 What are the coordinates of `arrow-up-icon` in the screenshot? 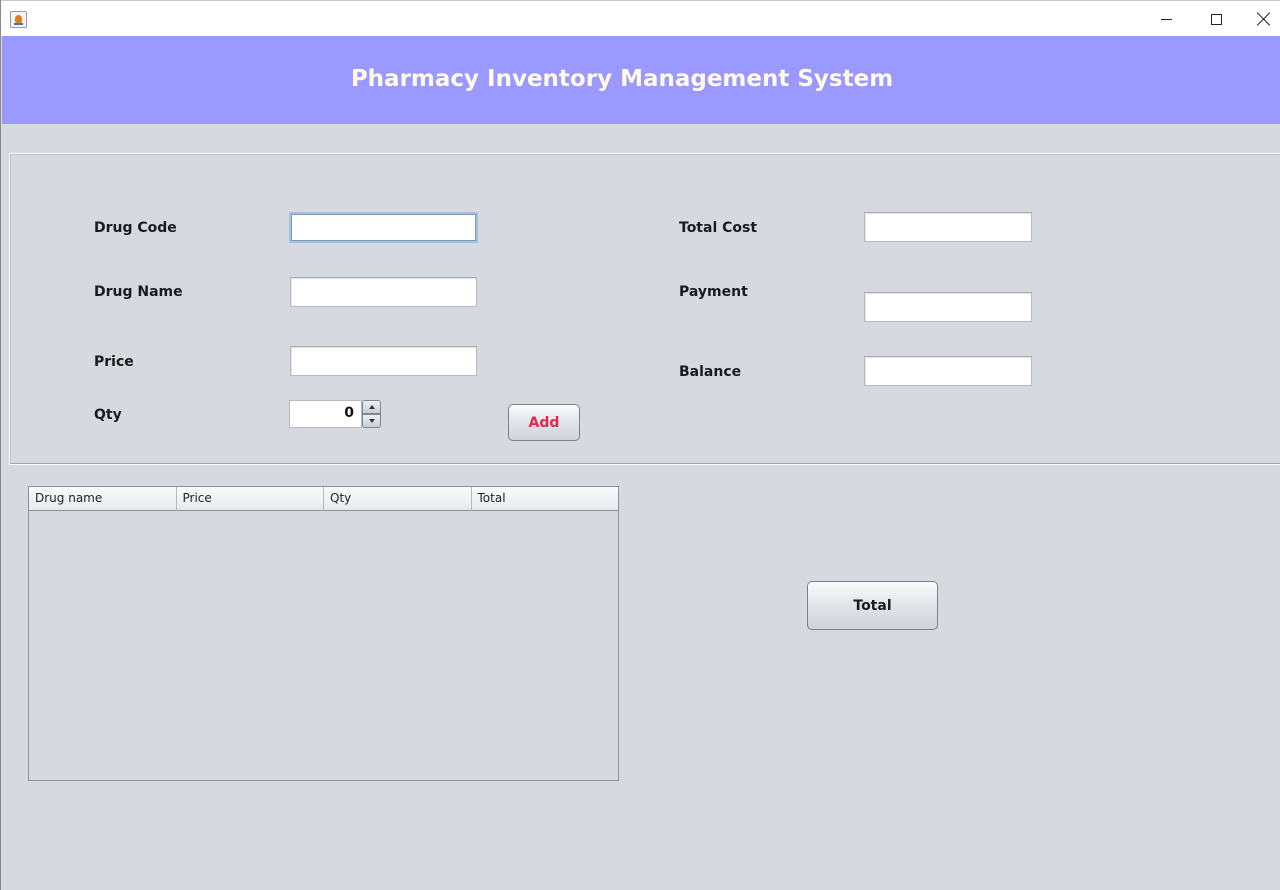 It's located at (371, 407).